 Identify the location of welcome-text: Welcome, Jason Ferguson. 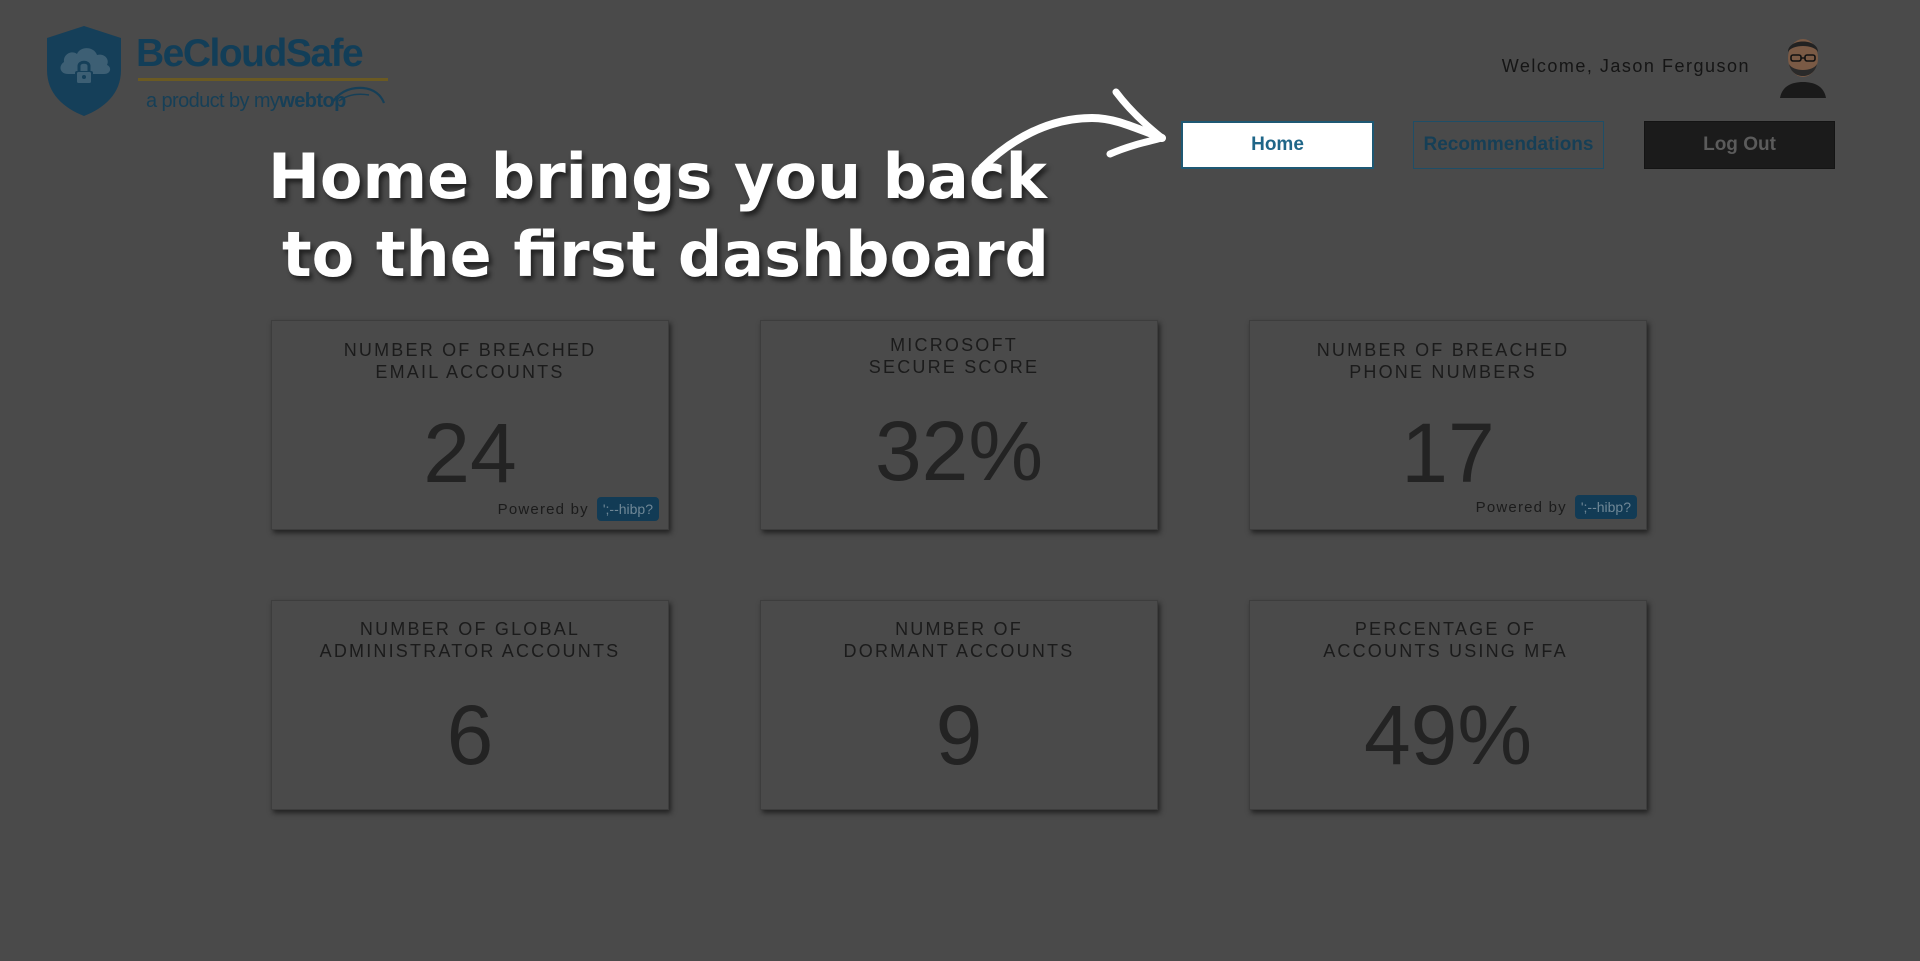
(1625, 66).